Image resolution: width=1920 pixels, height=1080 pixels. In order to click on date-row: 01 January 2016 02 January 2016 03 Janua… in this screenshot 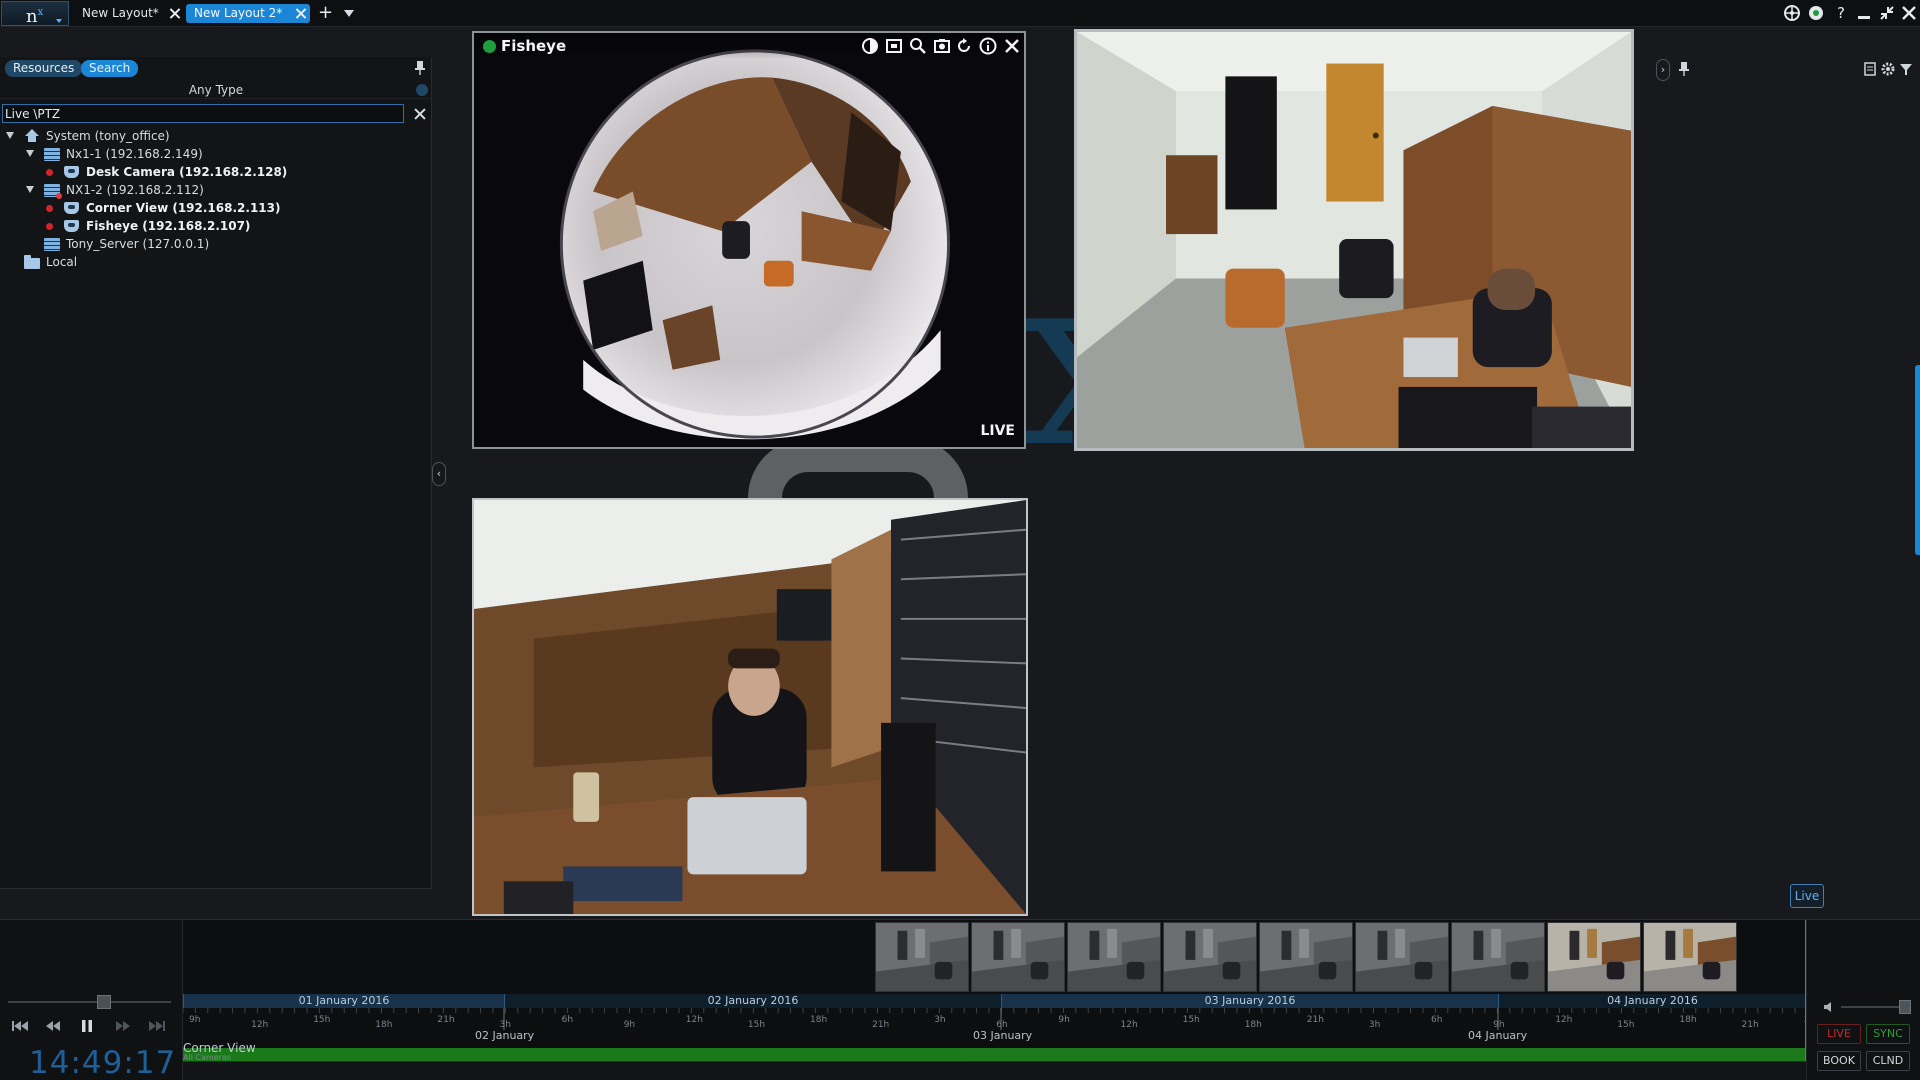, I will do `click(994, 1001)`.